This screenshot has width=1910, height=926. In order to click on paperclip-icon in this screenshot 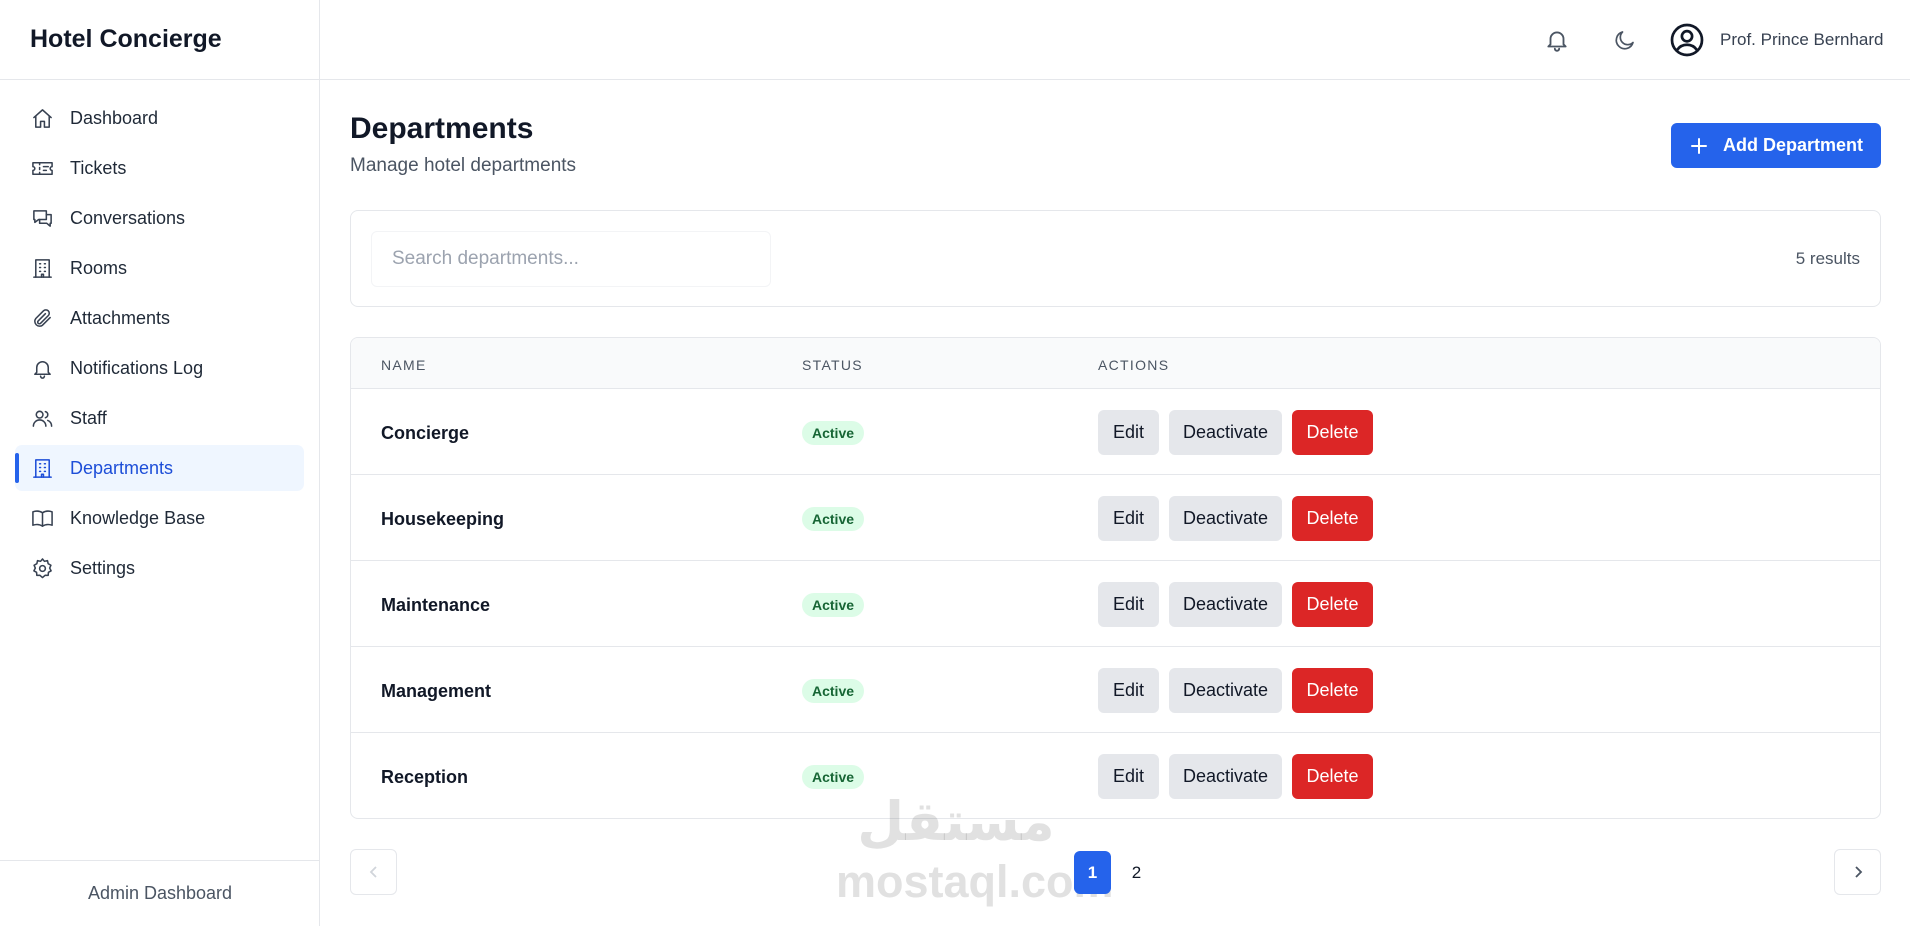, I will do `click(42, 318)`.